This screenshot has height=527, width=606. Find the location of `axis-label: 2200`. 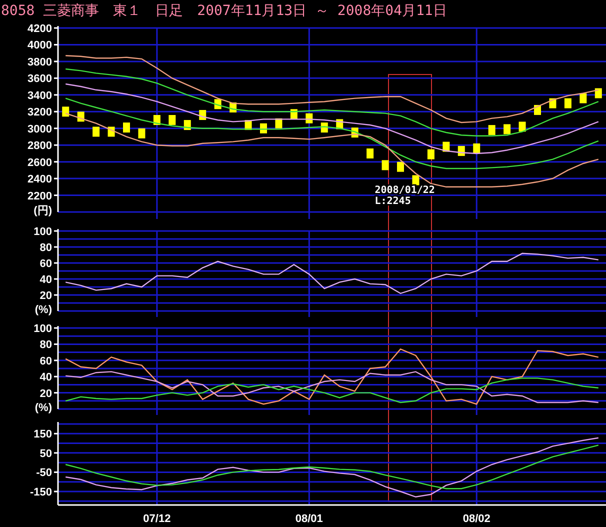

axis-label: 2200 is located at coordinates (40, 196).